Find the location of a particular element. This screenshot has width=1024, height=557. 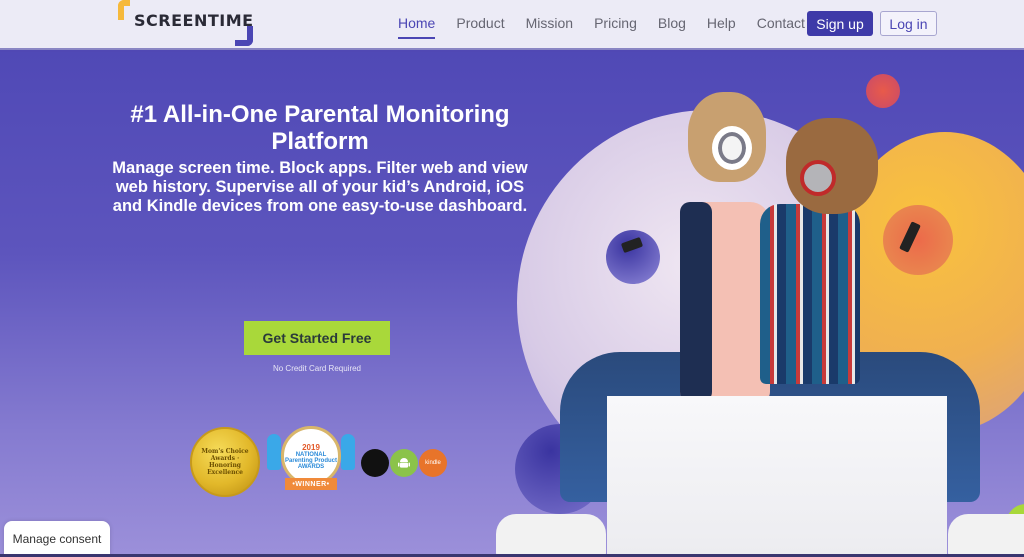

nappa-seal: 2019 NATIONAL Parenting Product AWARDS is located at coordinates (311, 456).